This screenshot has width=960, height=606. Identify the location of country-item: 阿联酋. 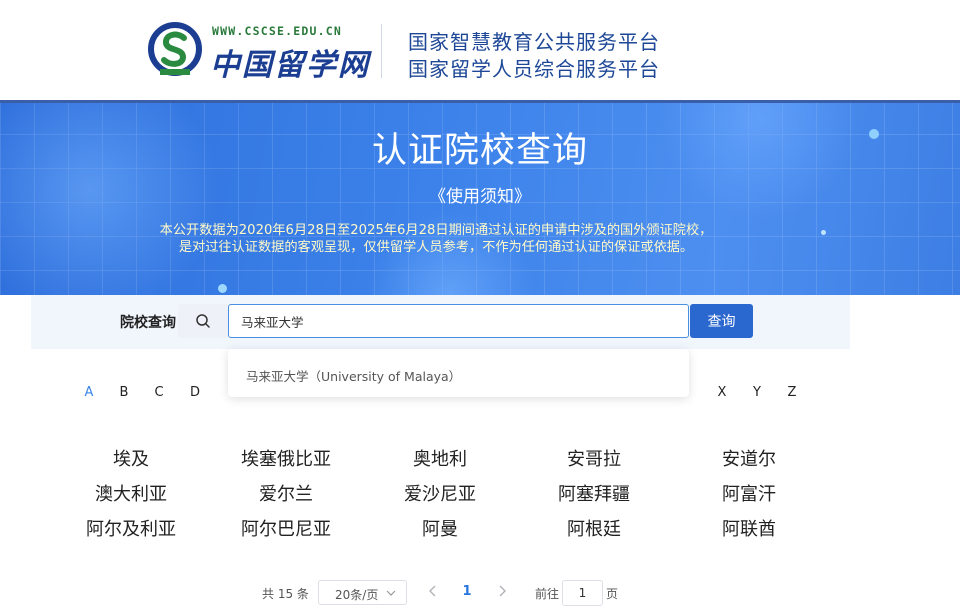
(749, 528).